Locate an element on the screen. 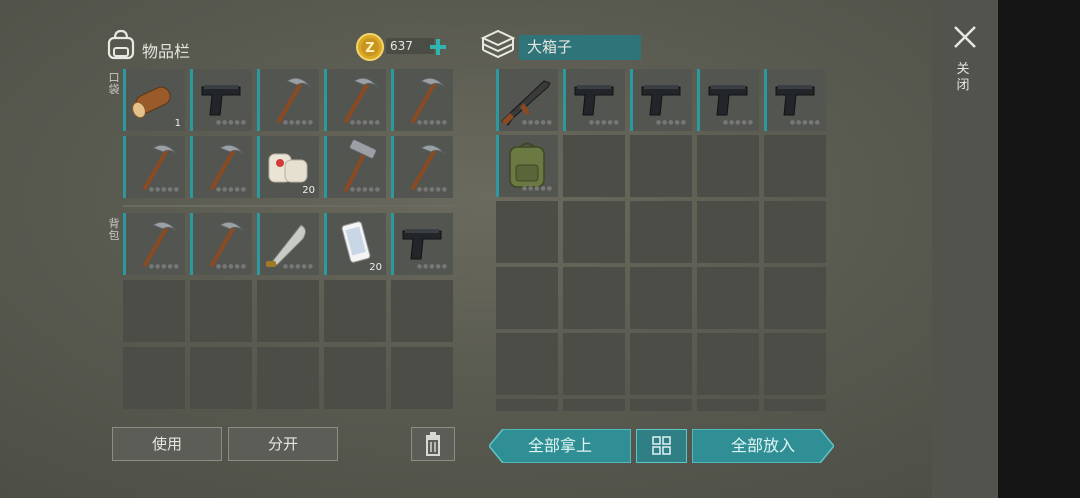 This screenshot has width=1080, height=498. coin-symbol: Z is located at coordinates (369, 48).